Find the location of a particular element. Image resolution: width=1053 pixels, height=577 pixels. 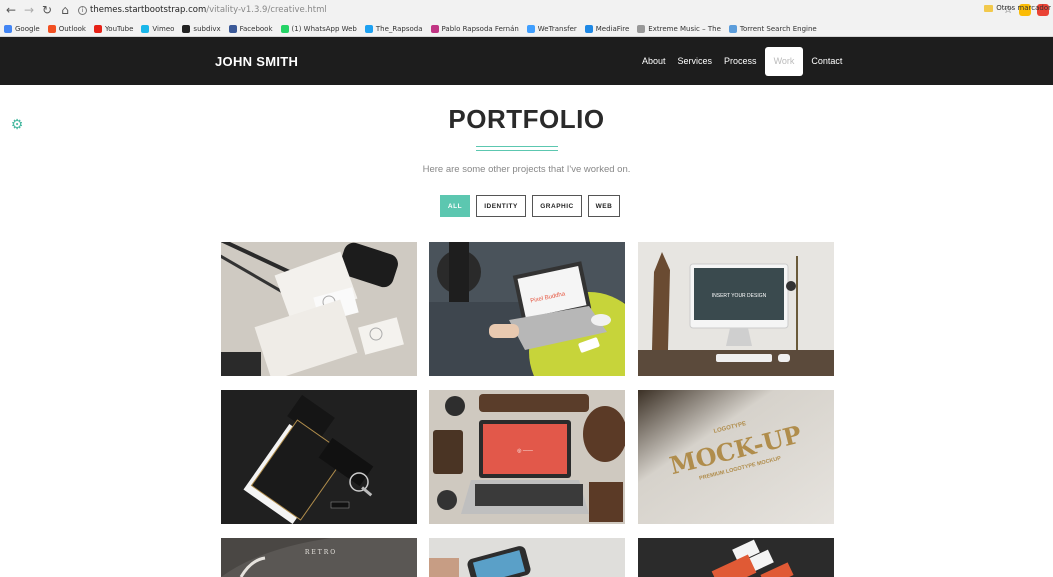

bookmark-item: WeTransfer is located at coordinates (551, 29).